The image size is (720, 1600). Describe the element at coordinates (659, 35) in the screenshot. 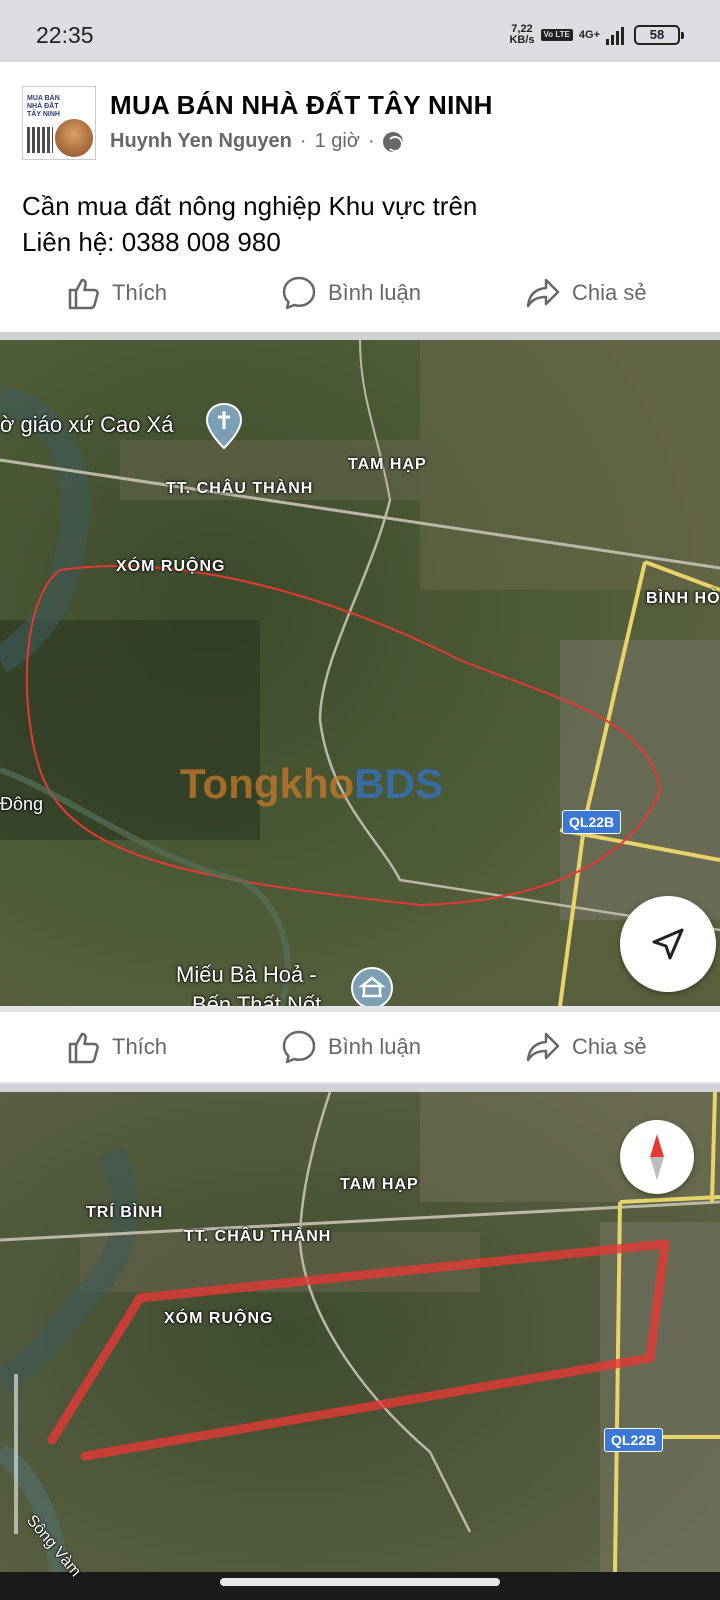

I see `battery-icon: 58` at that location.